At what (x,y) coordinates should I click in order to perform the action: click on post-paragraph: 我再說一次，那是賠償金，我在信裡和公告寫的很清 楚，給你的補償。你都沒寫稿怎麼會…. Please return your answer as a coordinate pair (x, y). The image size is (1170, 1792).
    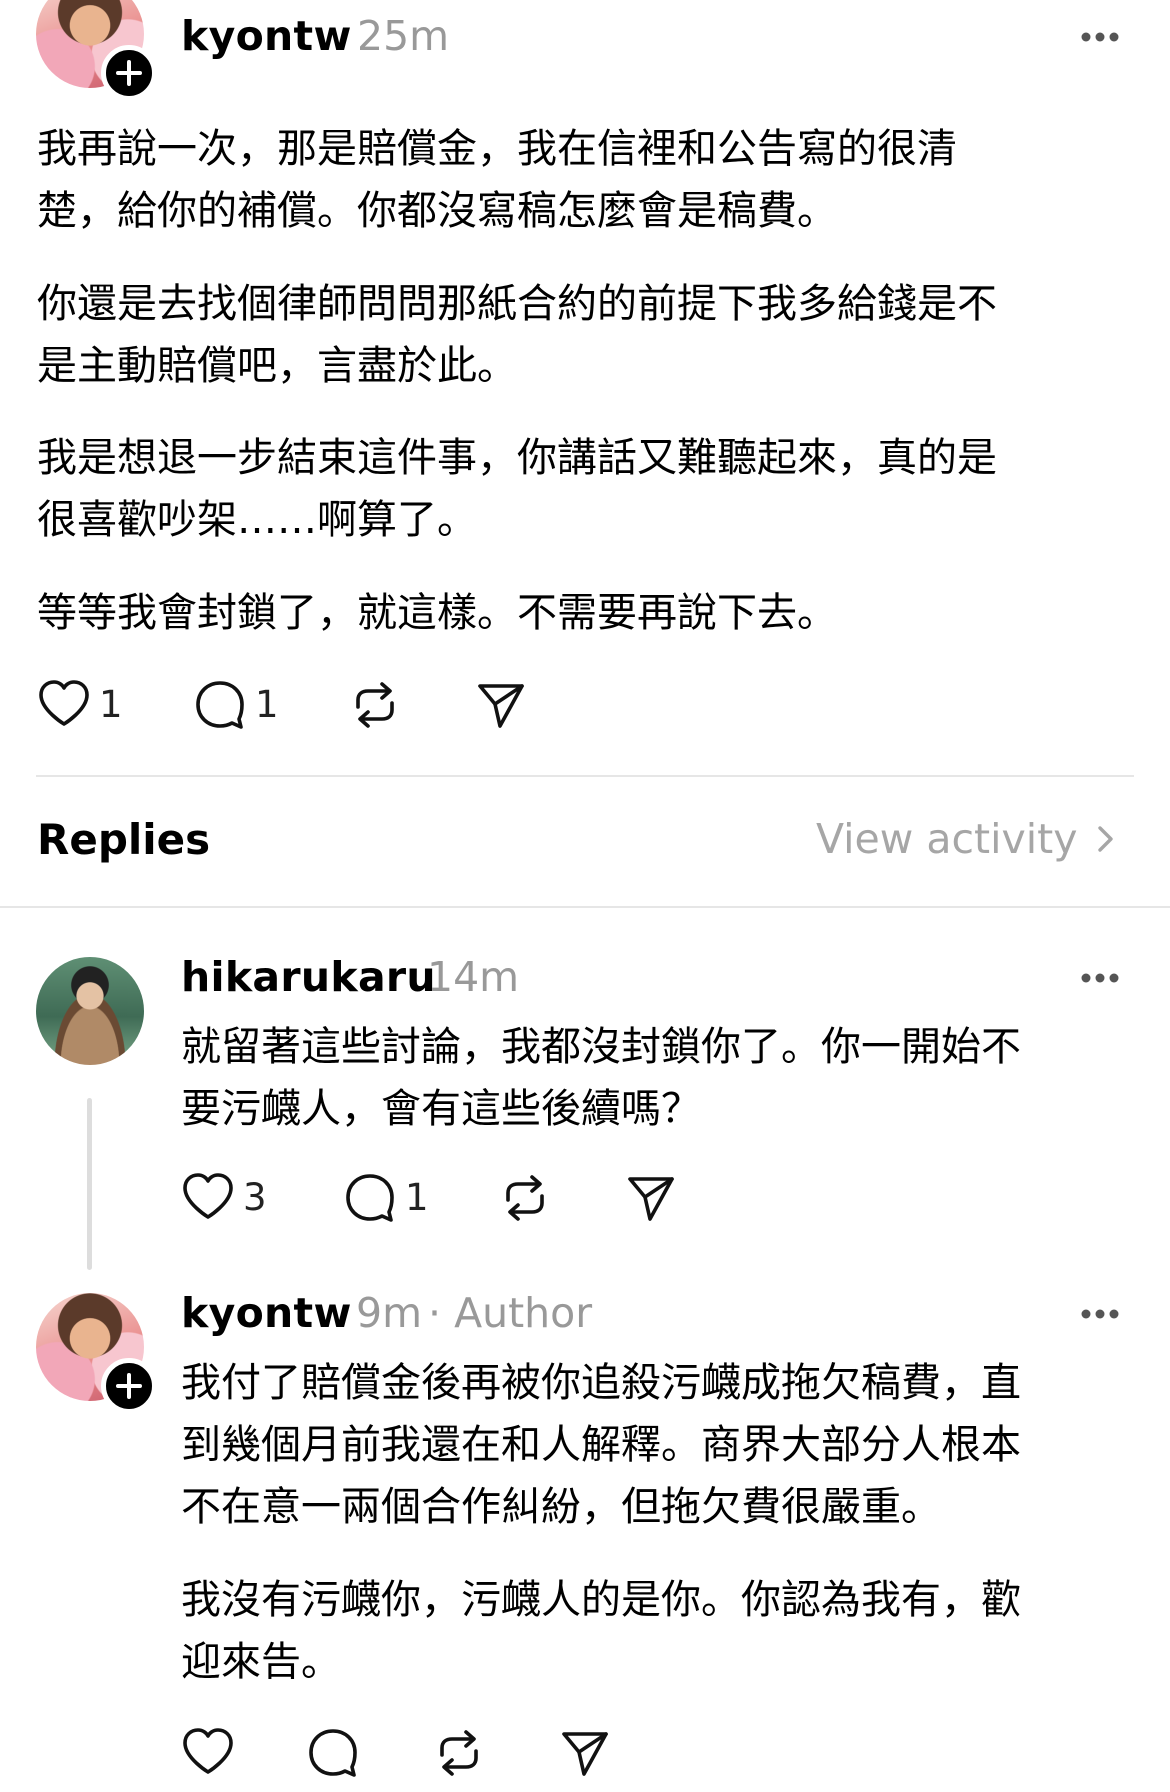
    Looking at the image, I should click on (497, 180).